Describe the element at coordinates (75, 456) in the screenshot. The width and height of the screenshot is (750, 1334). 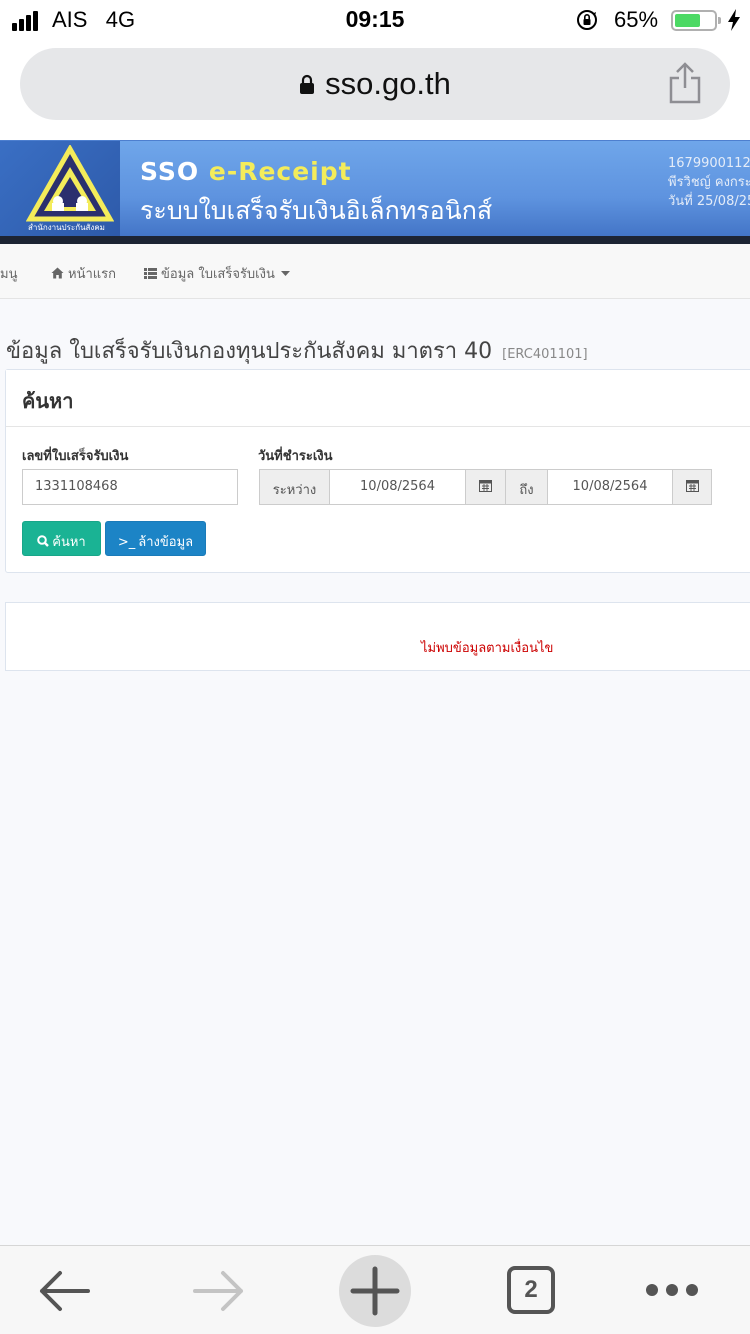
I see `receipt-no-label: เลขที่ใบเสร็จรับเงิน` at that location.